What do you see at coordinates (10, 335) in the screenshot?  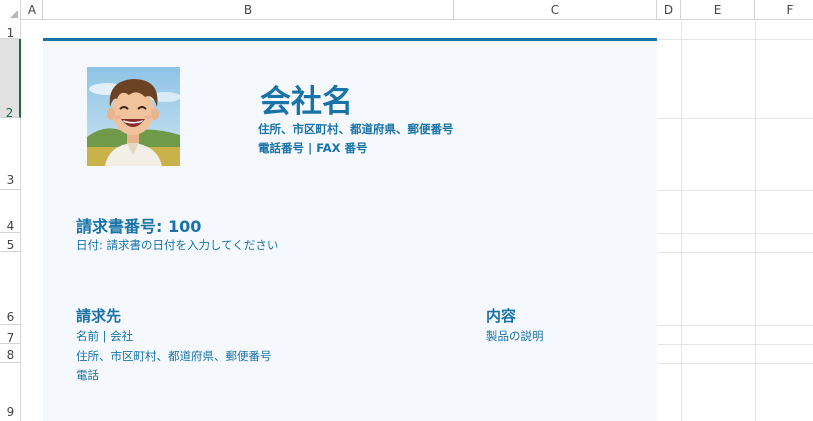 I see `row-header-7: 7` at bounding box center [10, 335].